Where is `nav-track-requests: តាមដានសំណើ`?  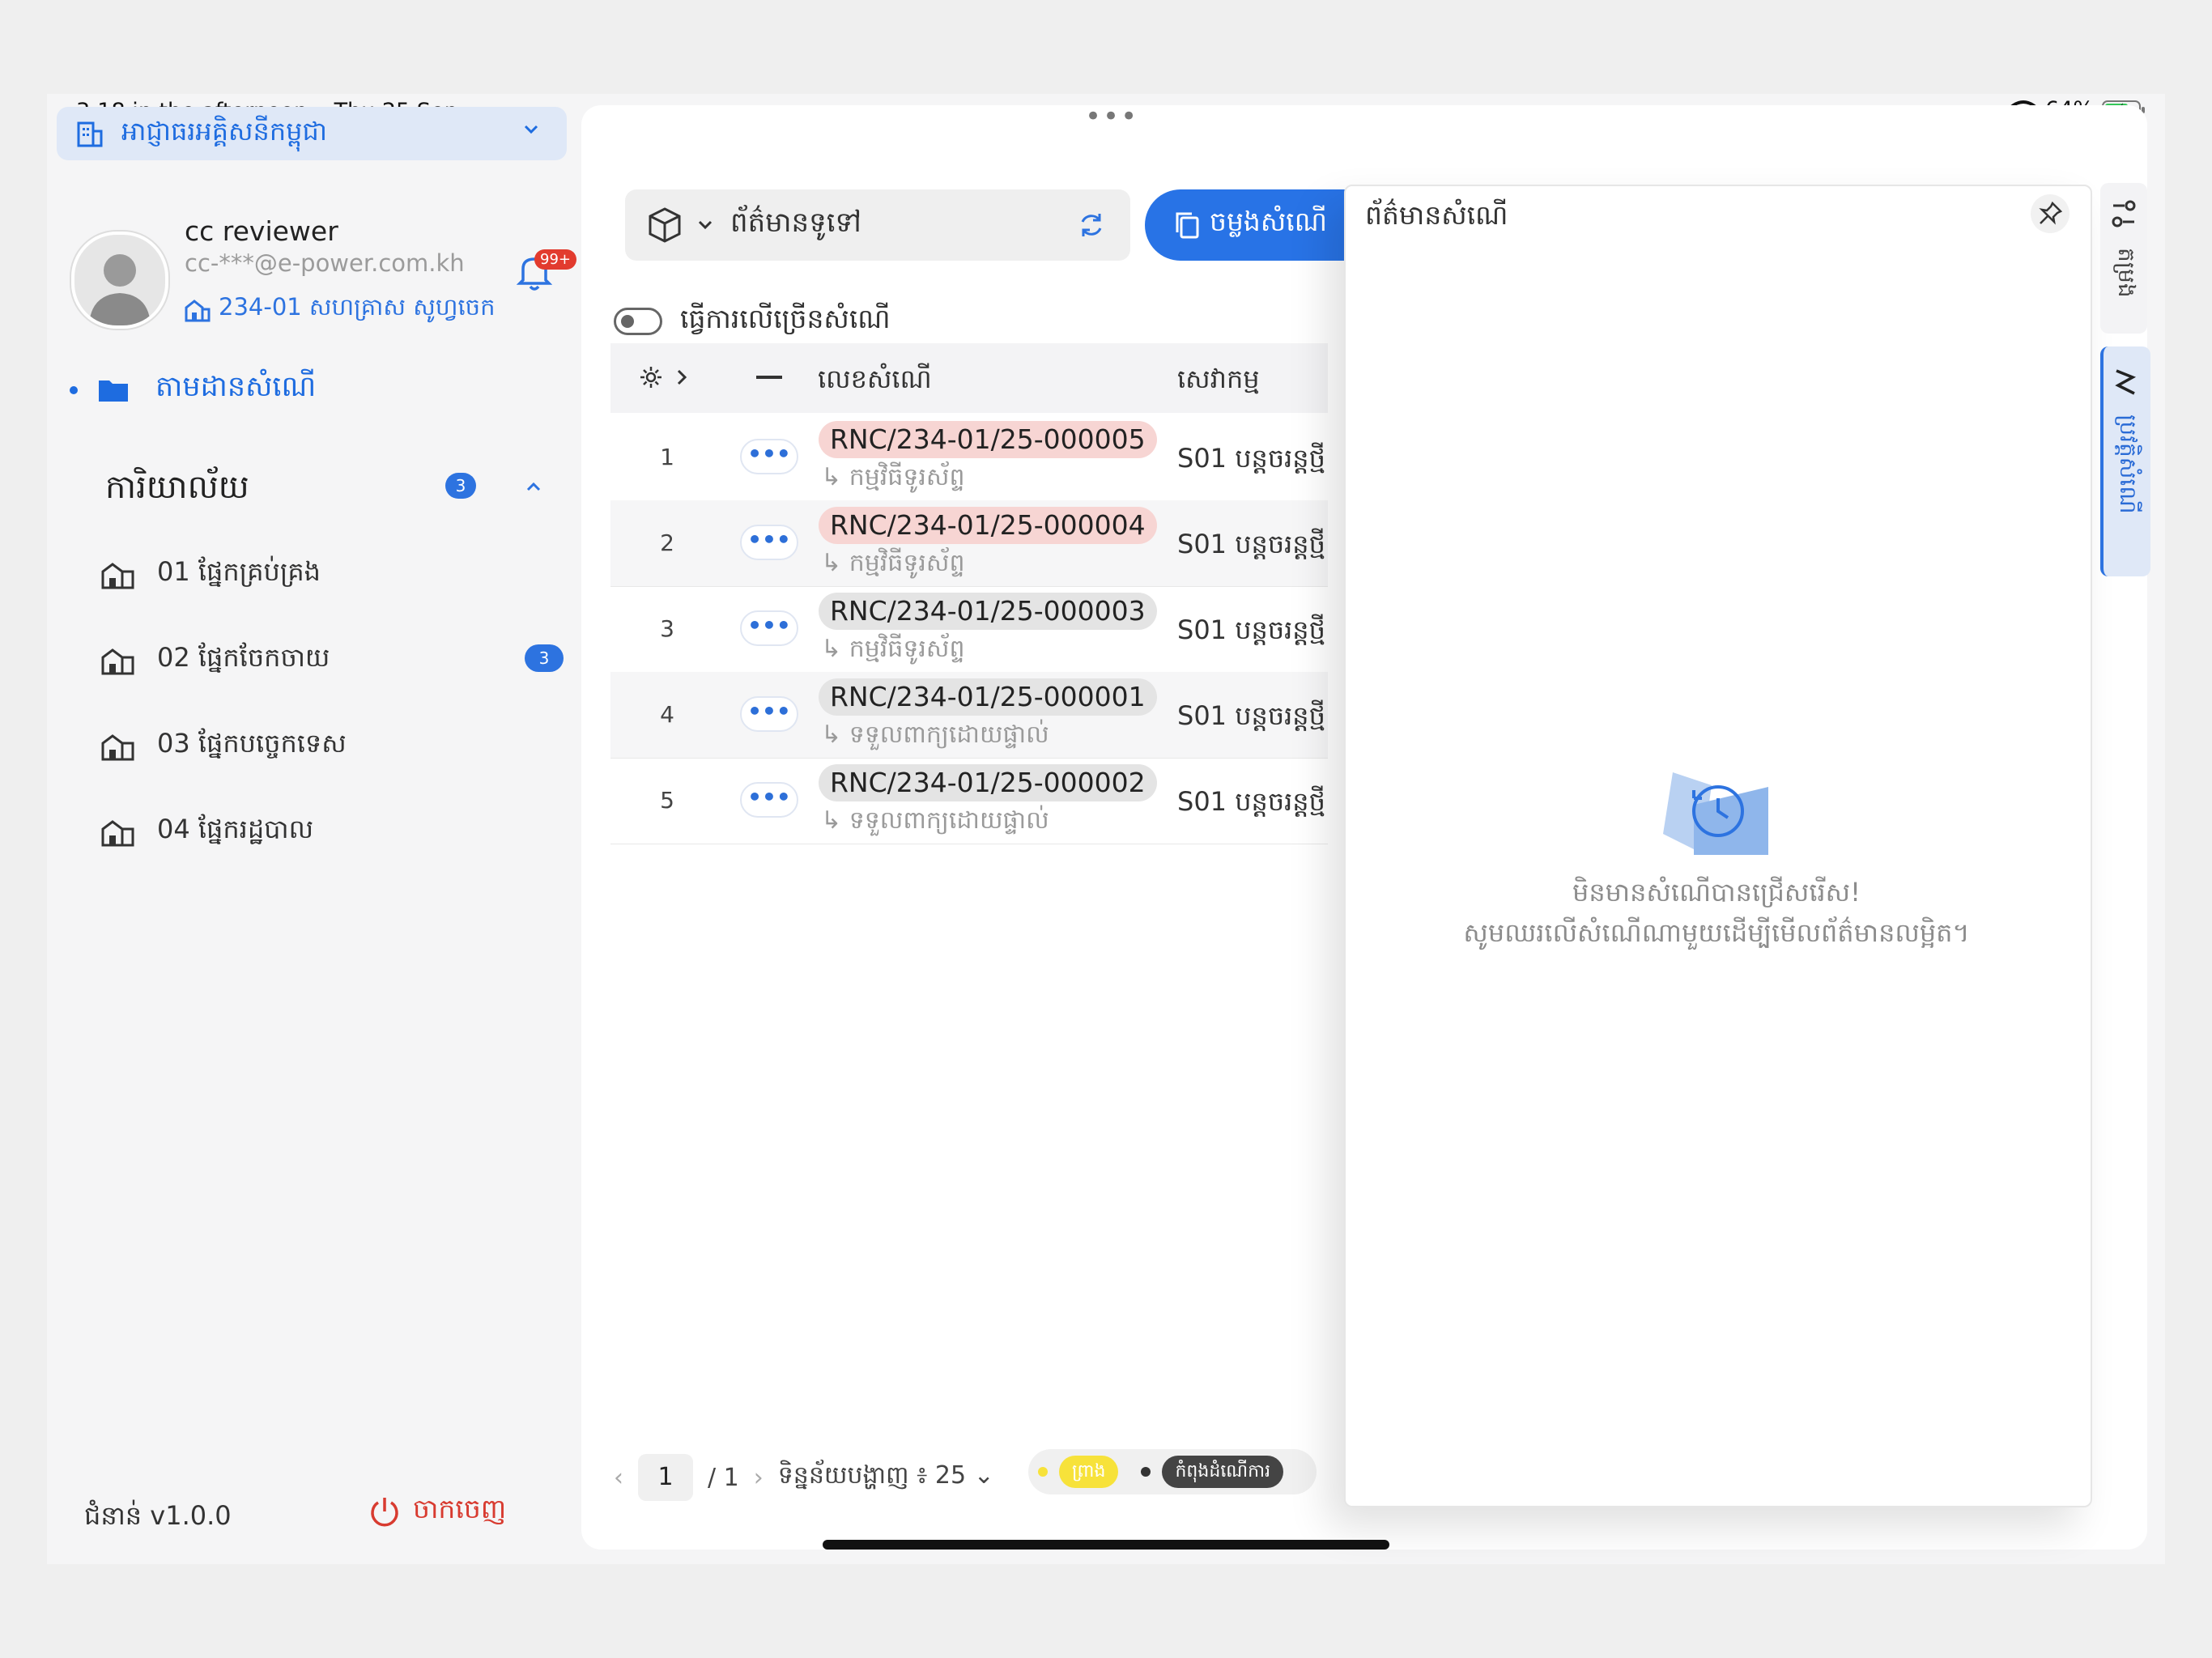
nav-track-requests: តាមដានសំណើ is located at coordinates (193, 389).